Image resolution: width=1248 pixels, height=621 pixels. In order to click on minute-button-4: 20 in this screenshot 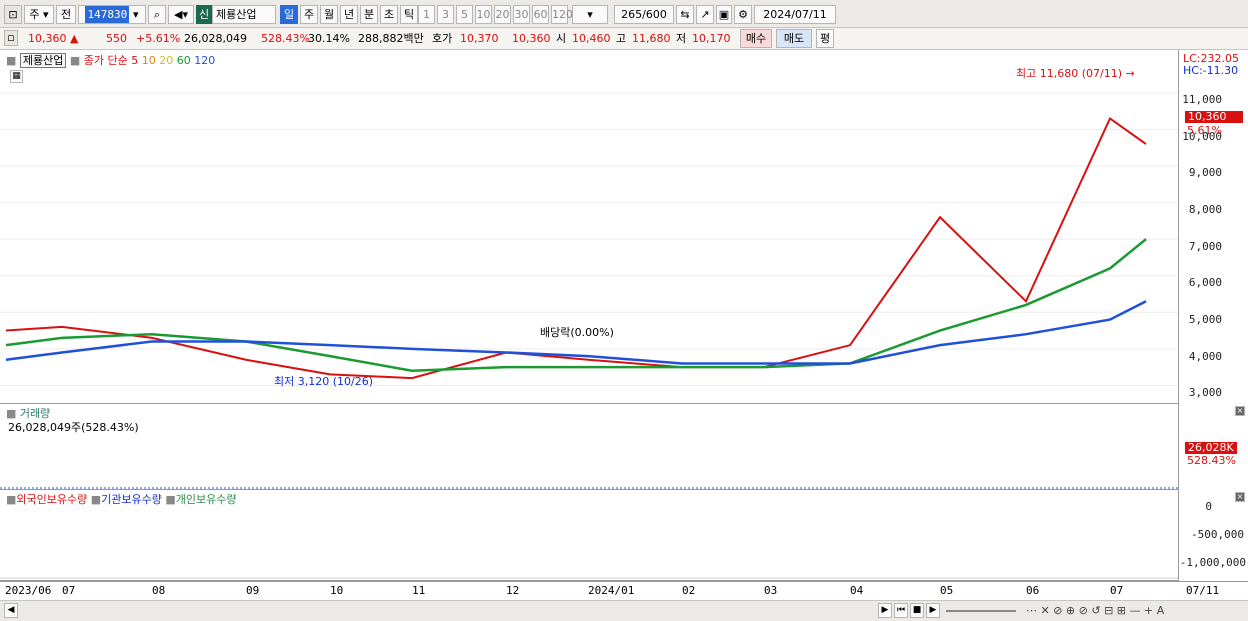, I will do `click(502, 14)`.